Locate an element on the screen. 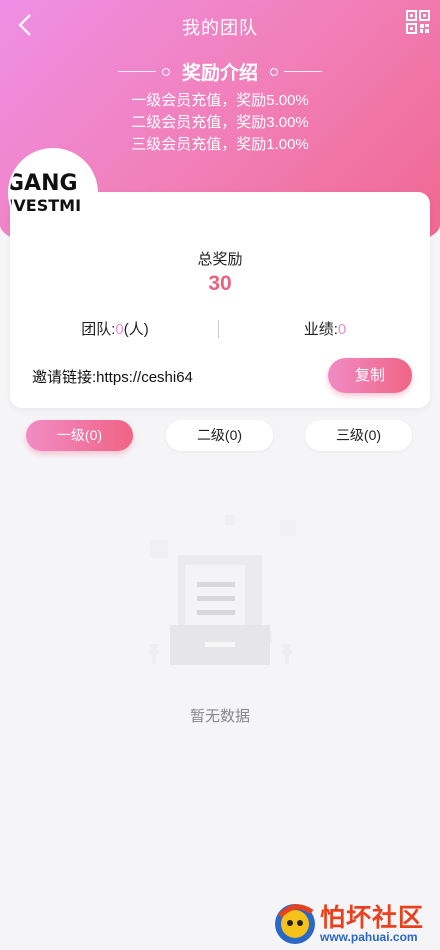 This screenshot has width=440, height=950. empty-state-illustration is located at coordinates (220, 595).